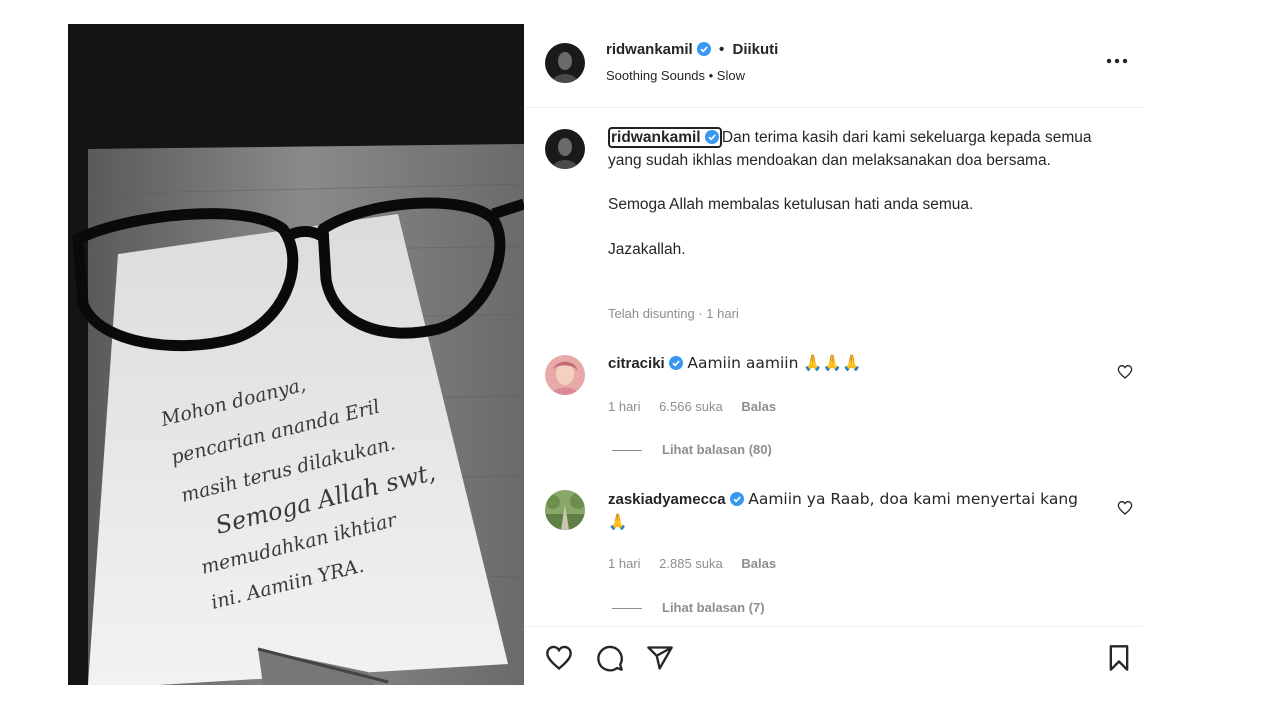 Image resolution: width=1265 pixels, height=711 pixels. What do you see at coordinates (565, 63) in the screenshot?
I see `avatar` at bounding box center [565, 63].